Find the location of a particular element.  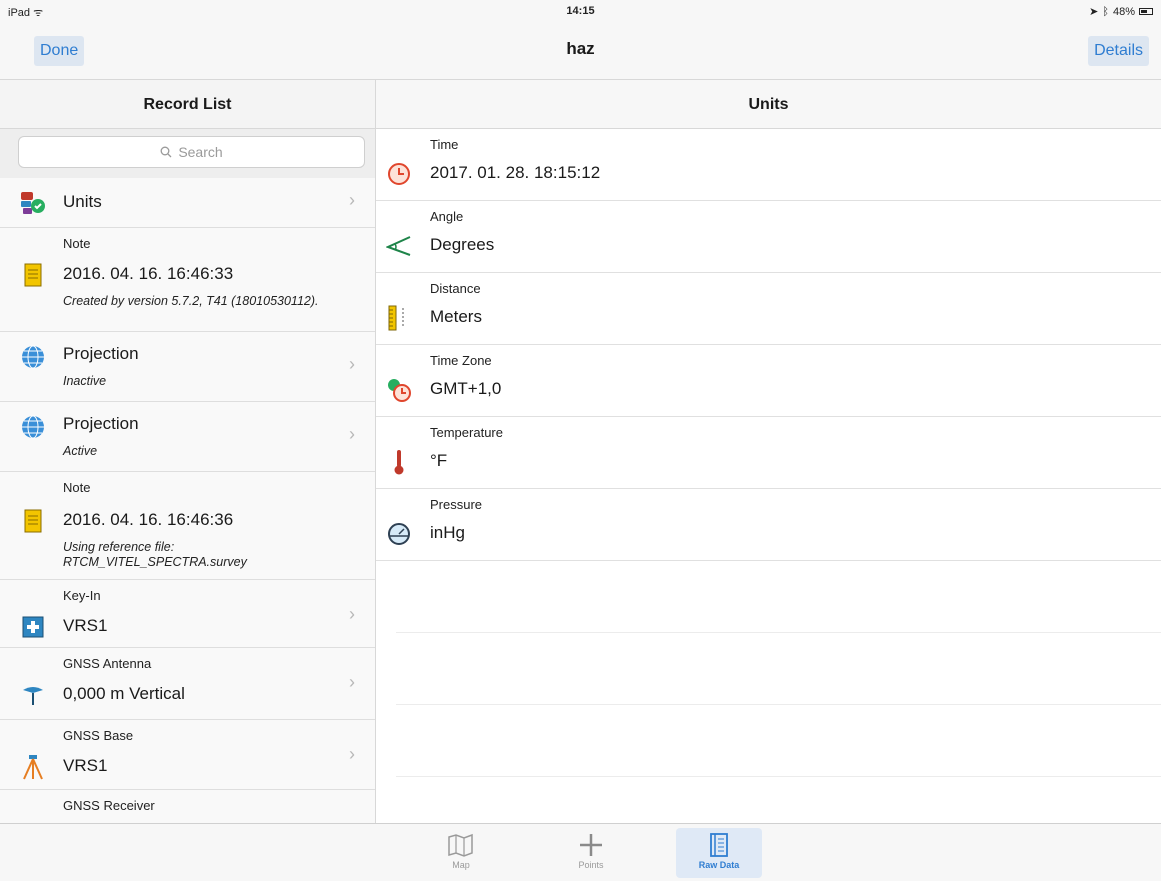

unit-label: Angle is located at coordinates (447, 216).